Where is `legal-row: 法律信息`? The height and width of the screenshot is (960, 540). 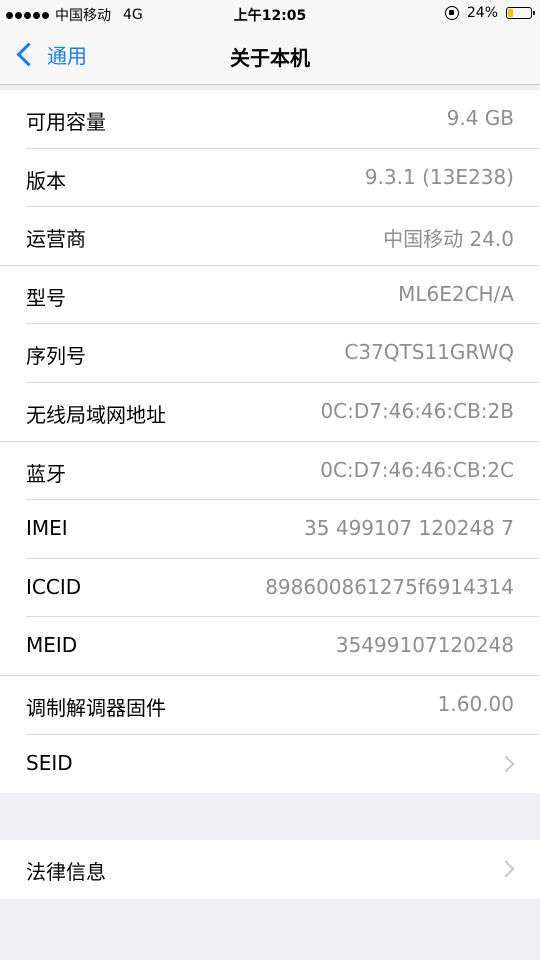
legal-row: 法律信息 is located at coordinates (270, 869).